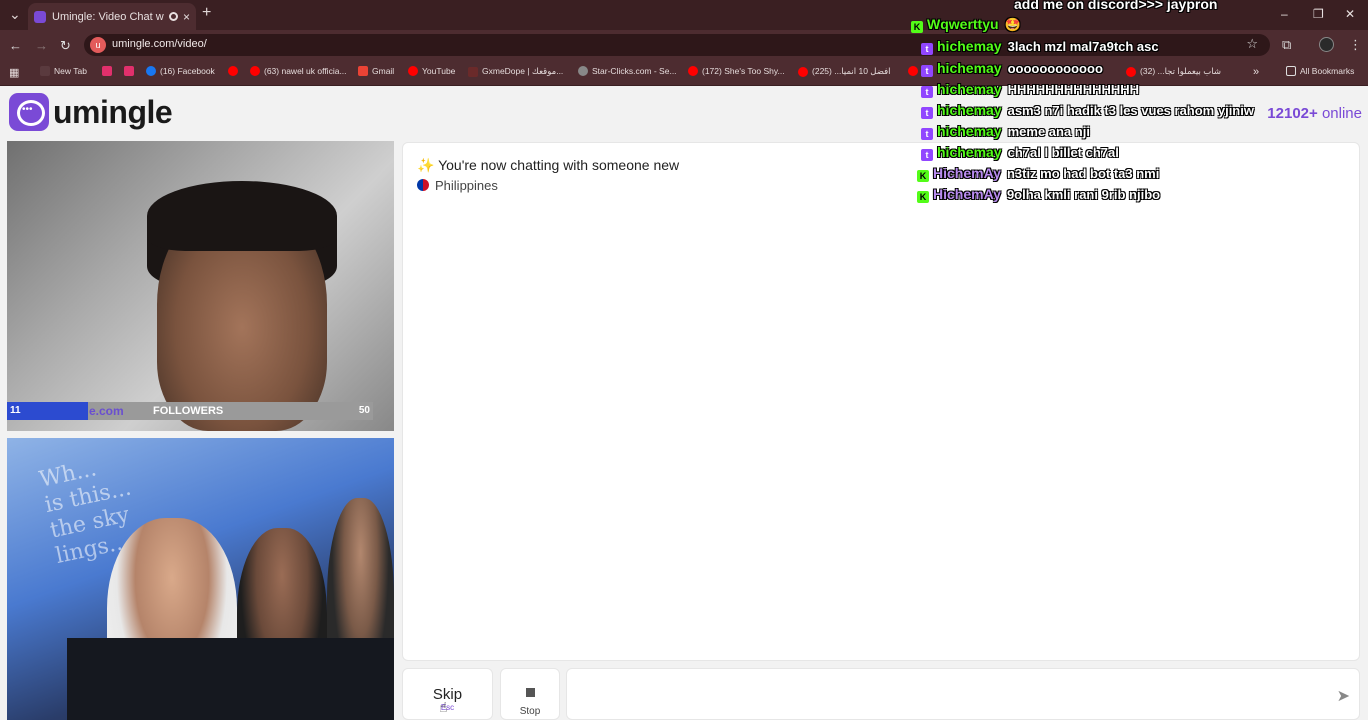 The height and width of the screenshot is (720, 1368). I want to click on umingle-favicon-icon, so click(40, 16).